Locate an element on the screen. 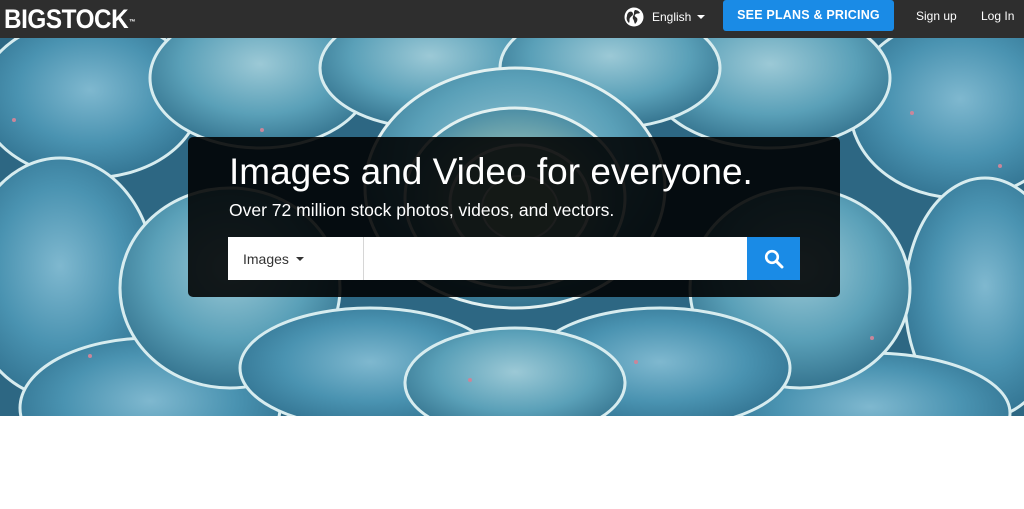 The width and height of the screenshot is (1024, 509). media-type-dropdown: Images is located at coordinates (296, 258).